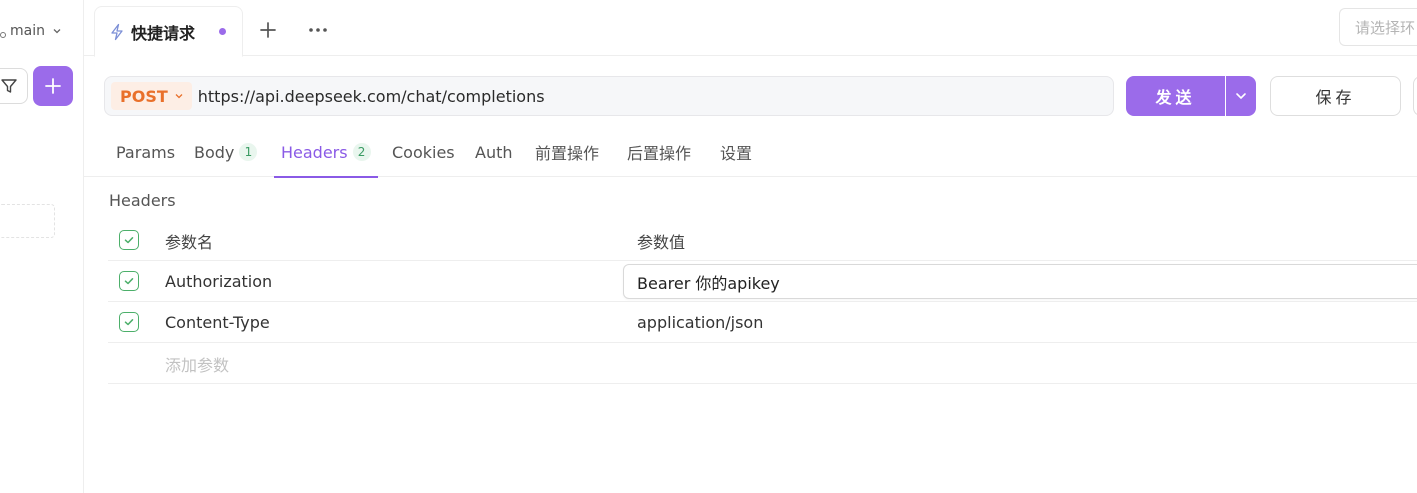 The width and height of the screenshot is (1417, 493). I want to click on table-header-row: 参数名 参数值, so click(762, 240).